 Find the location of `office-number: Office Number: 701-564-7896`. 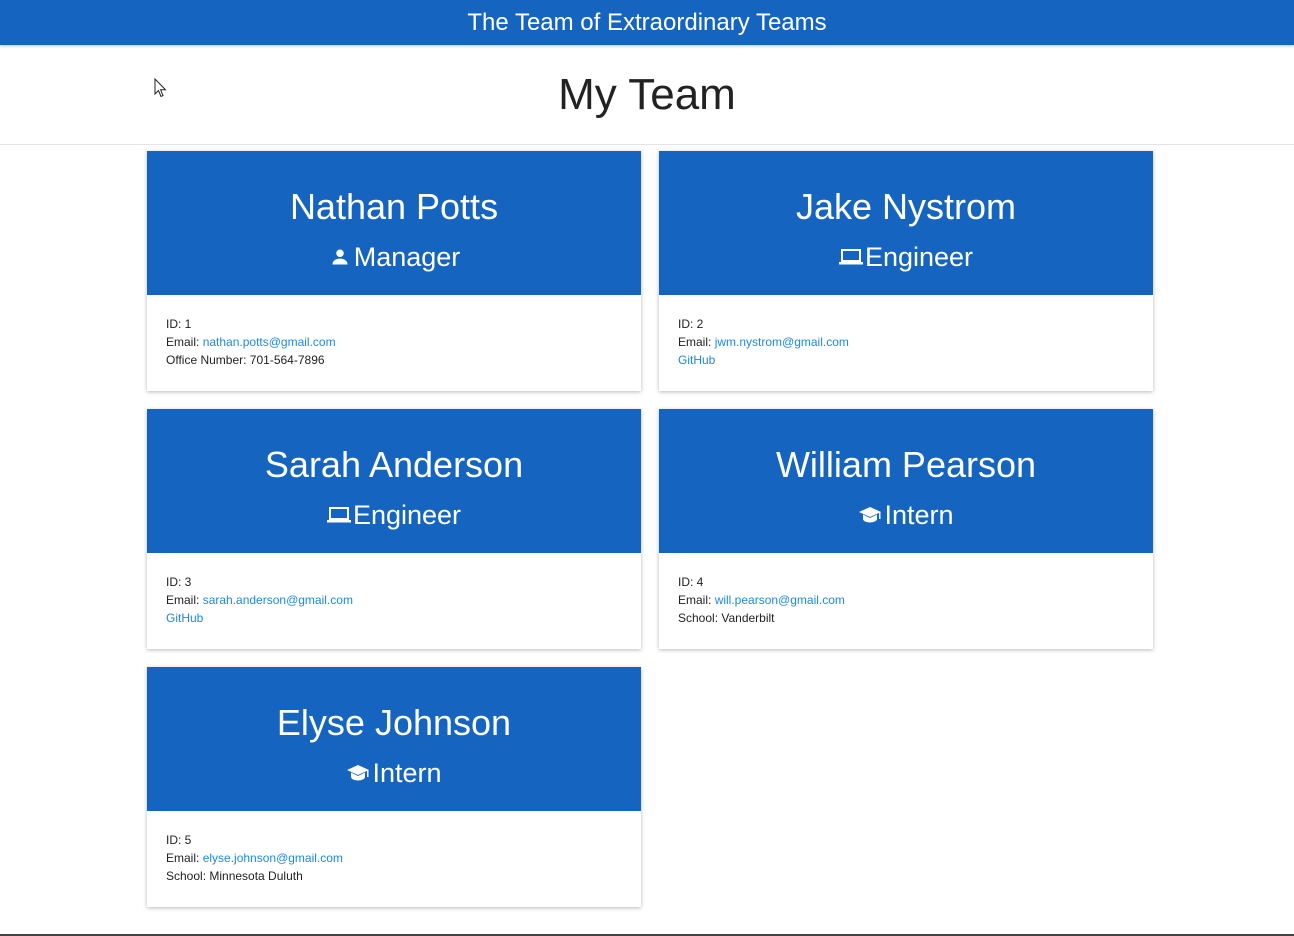

office-number: Office Number: 701-564-7896 is located at coordinates (245, 360).